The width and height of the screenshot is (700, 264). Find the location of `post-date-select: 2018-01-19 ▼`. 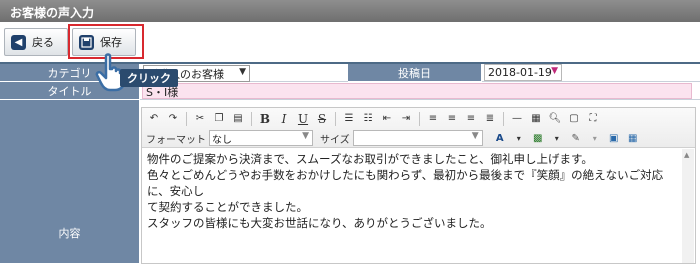

post-date-select: 2018-01-19 ▼ is located at coordinates (523, 72).